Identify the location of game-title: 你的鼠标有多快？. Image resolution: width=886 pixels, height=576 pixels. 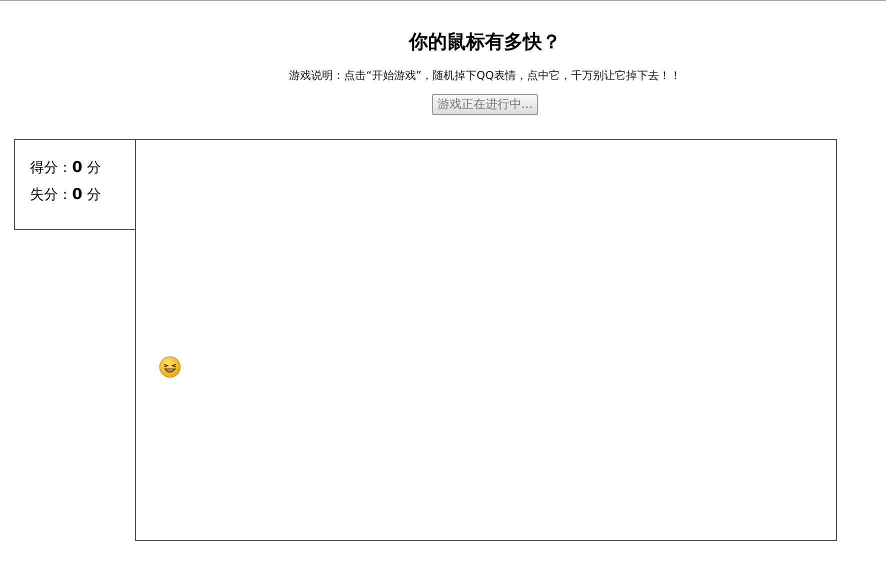
(485, 42).